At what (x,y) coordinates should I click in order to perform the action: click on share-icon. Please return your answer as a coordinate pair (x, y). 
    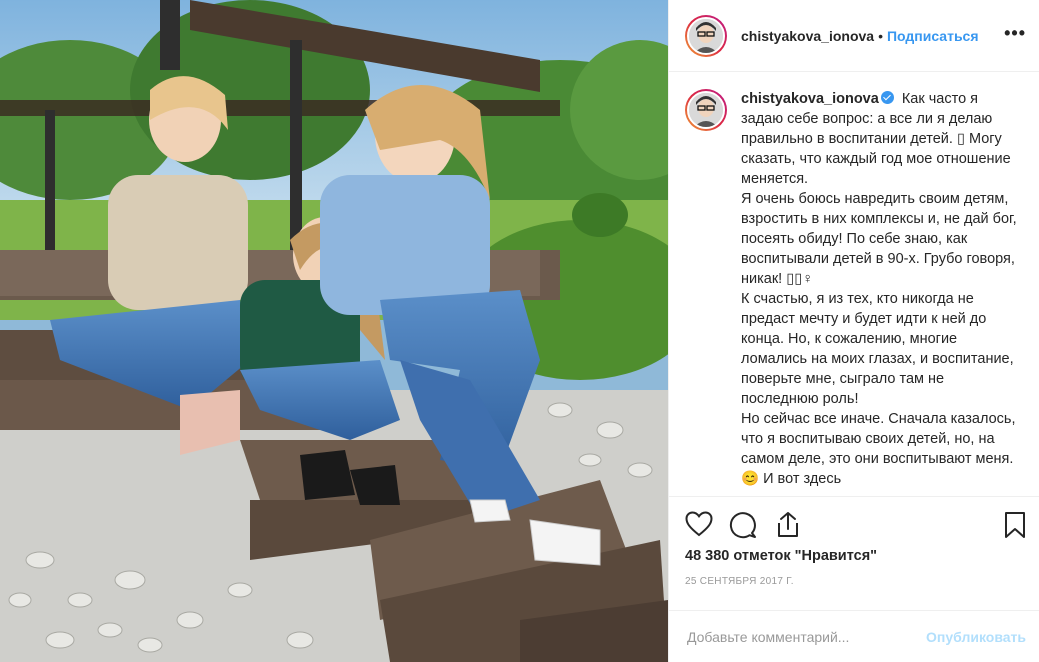
    Looking at the image, I should click on (788, 526).